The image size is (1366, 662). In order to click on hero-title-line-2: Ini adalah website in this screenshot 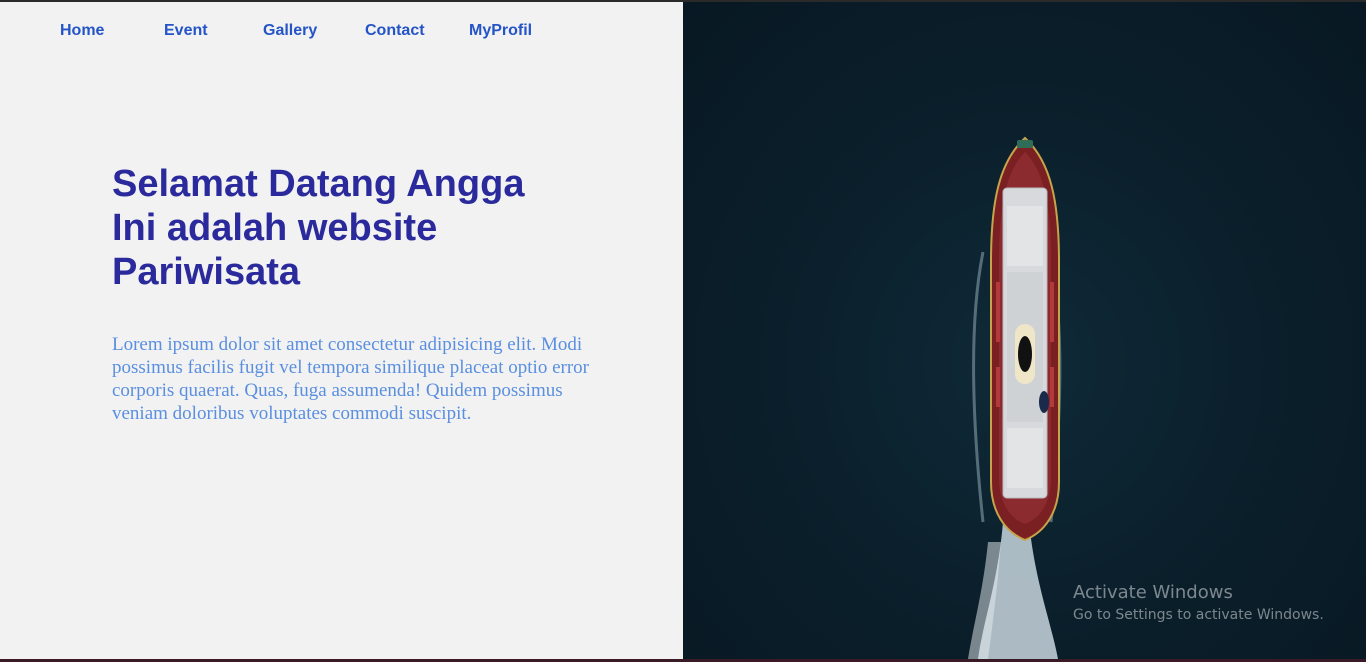, I will do `click(275, 228)`.